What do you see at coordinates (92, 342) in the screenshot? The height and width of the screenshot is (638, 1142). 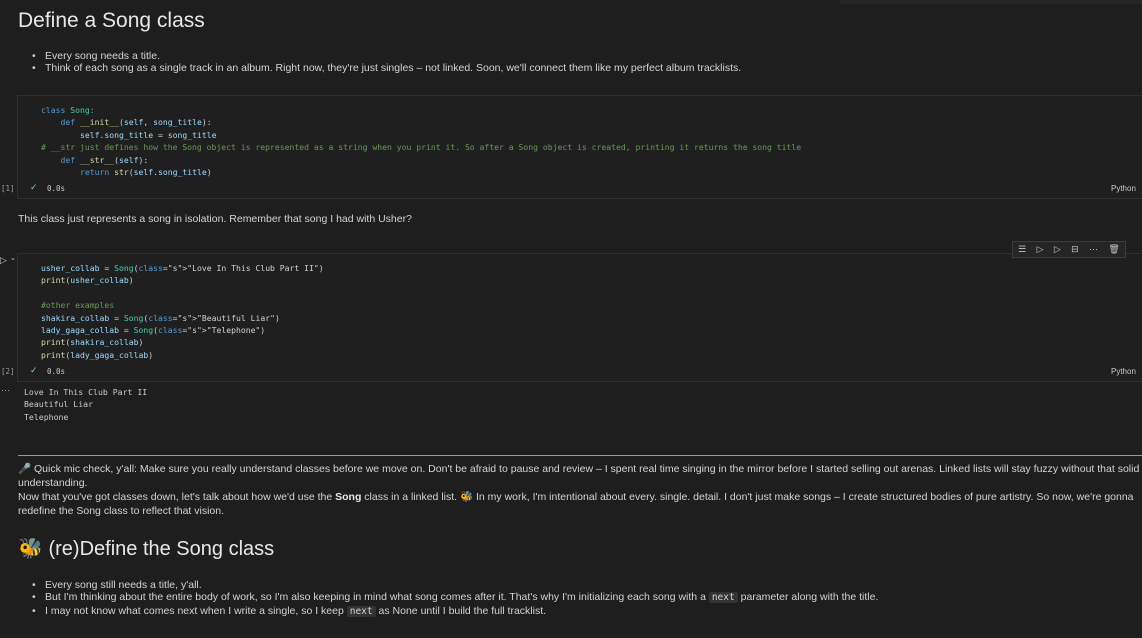 I see `code-line: print(shakira_collab)` at bounding box center [92, 342].